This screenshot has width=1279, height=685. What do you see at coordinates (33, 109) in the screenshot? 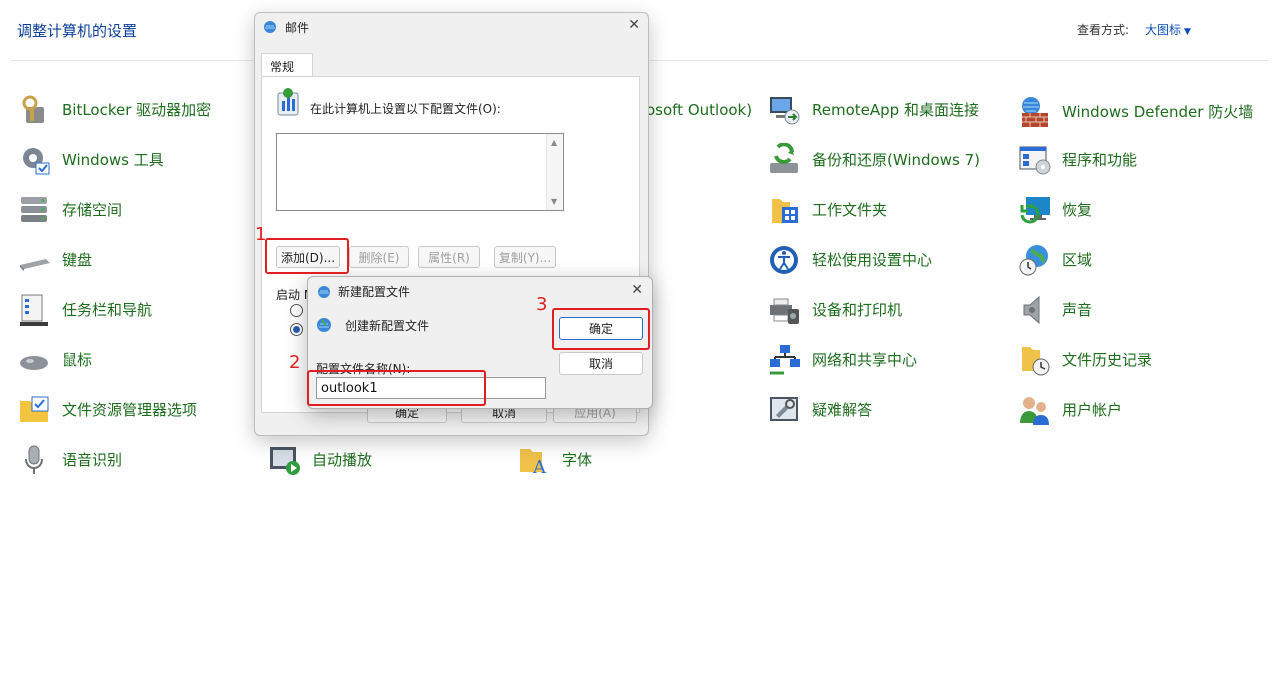
I see `bitlocker-icon` at bounding box center [33, 109].